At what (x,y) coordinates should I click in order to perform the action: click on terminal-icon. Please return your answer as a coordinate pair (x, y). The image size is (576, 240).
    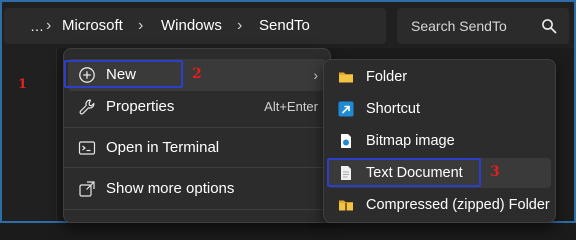
    Looking at the image, I should click on (87, 148).